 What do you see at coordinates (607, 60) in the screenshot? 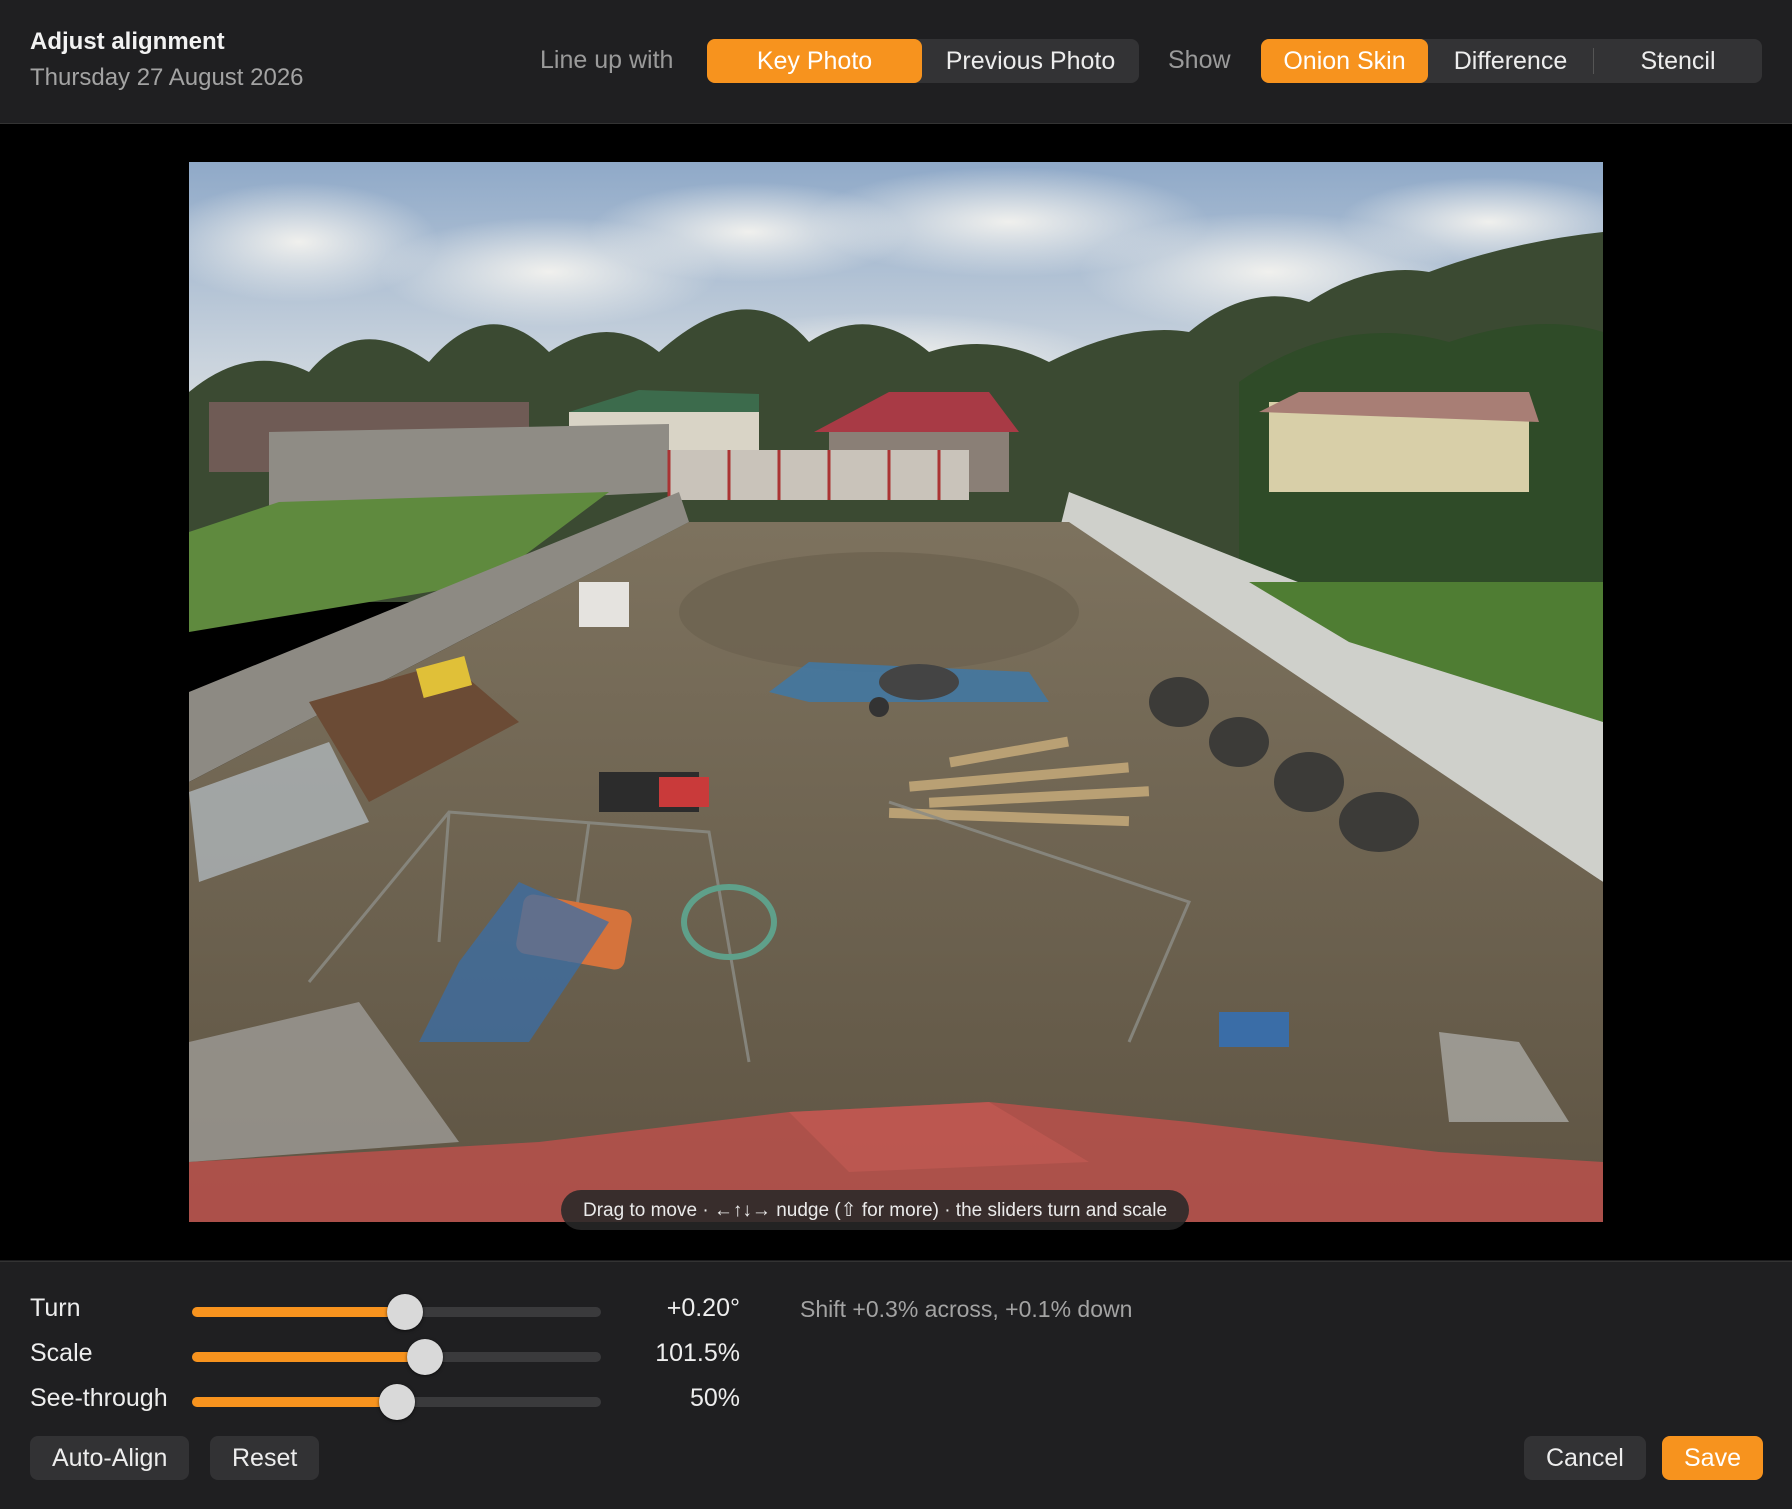
I see `lineup-label: Line up with` at bounding box center [607, 60].